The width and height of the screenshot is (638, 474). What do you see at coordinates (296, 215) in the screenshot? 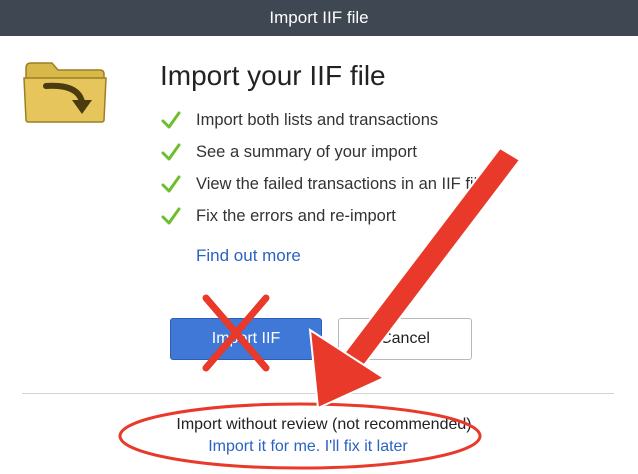
I see `feature-text: Fix the errors and re-import` at bounding box center [296, 215].